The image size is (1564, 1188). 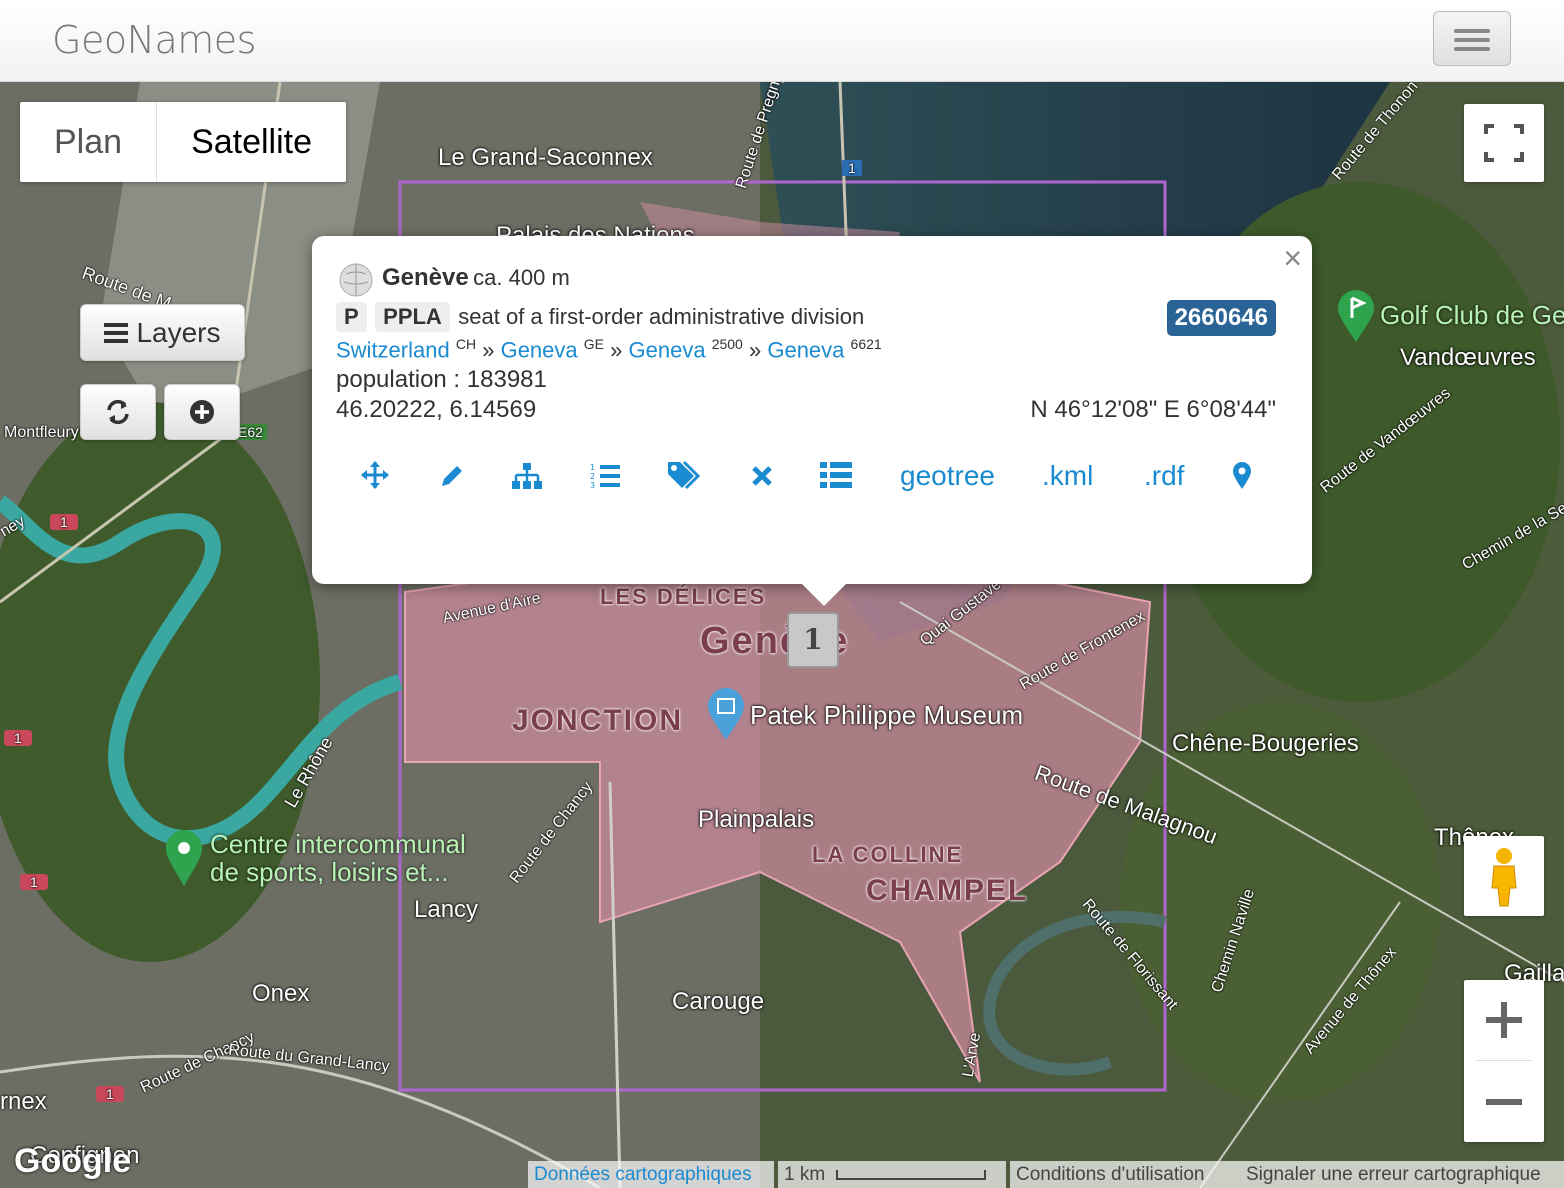 I want to click on svg-text: 3, so click(x=592, y=485).